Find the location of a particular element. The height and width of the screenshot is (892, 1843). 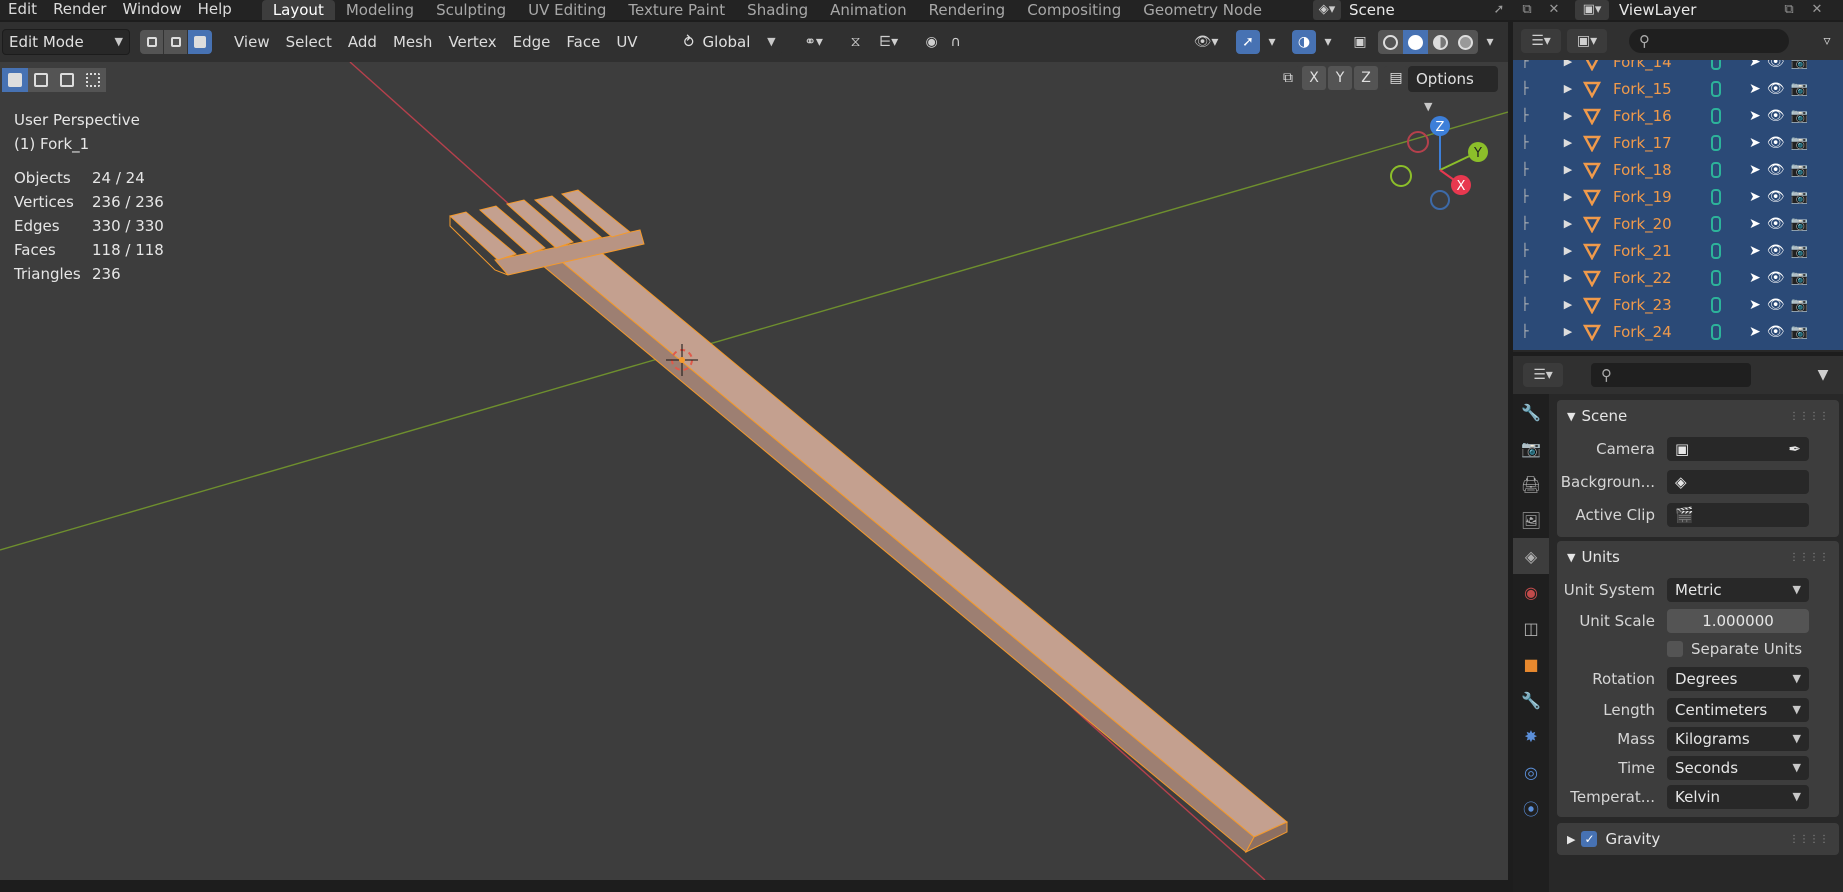

view-layer-selector: ▣▾ ViewLayer is located at coordinates (1709, 10).